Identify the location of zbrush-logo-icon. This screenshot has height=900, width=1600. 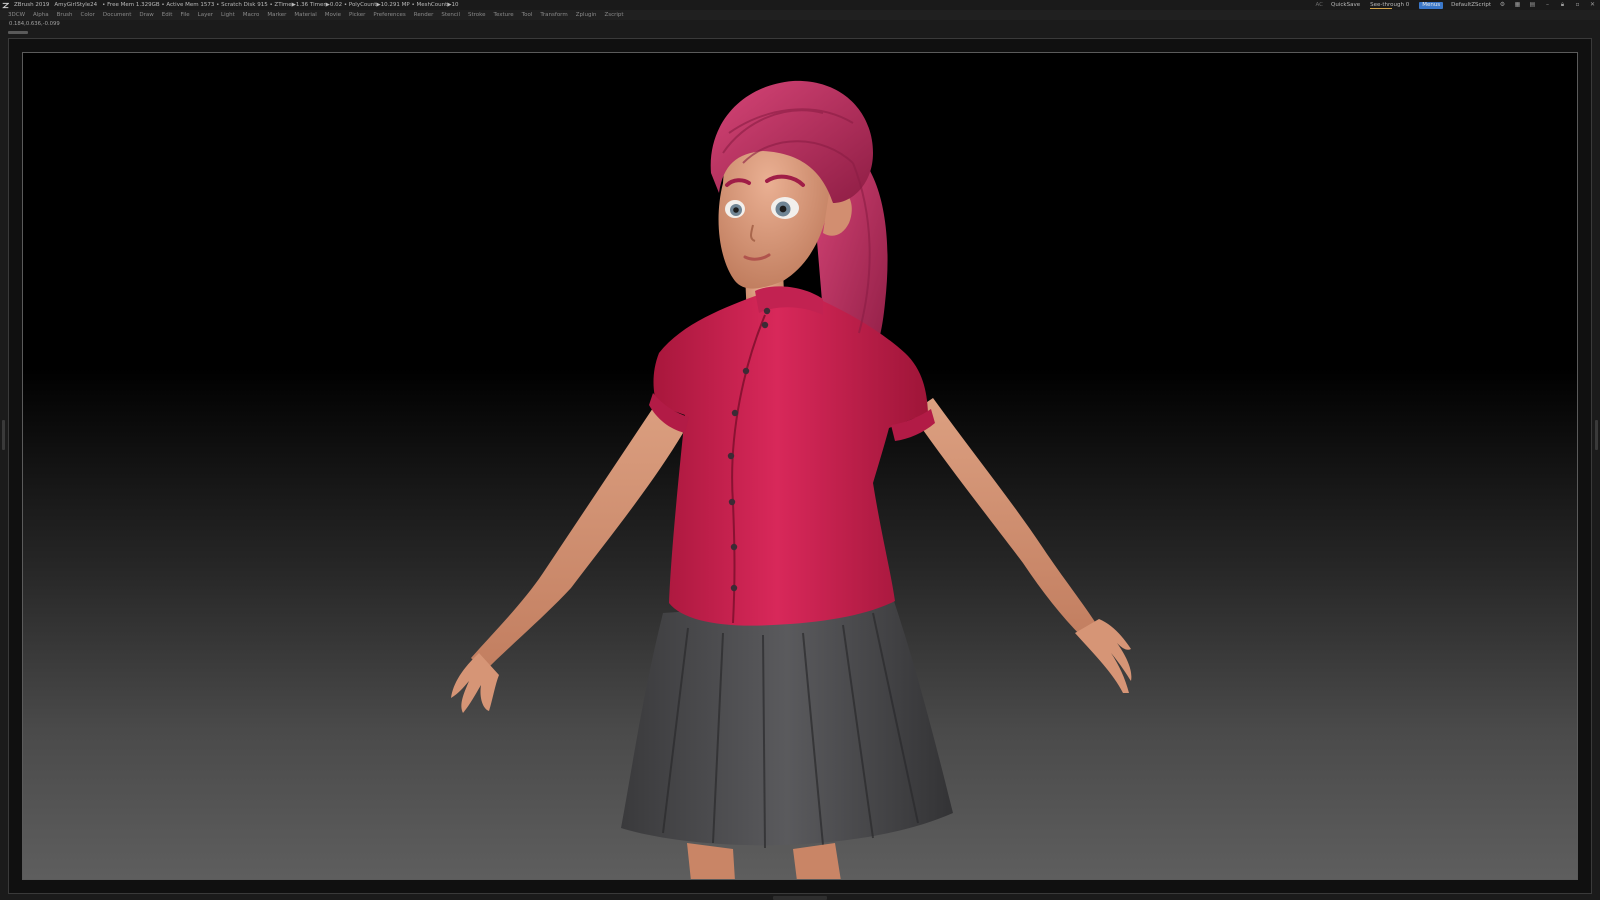
(5, 5).